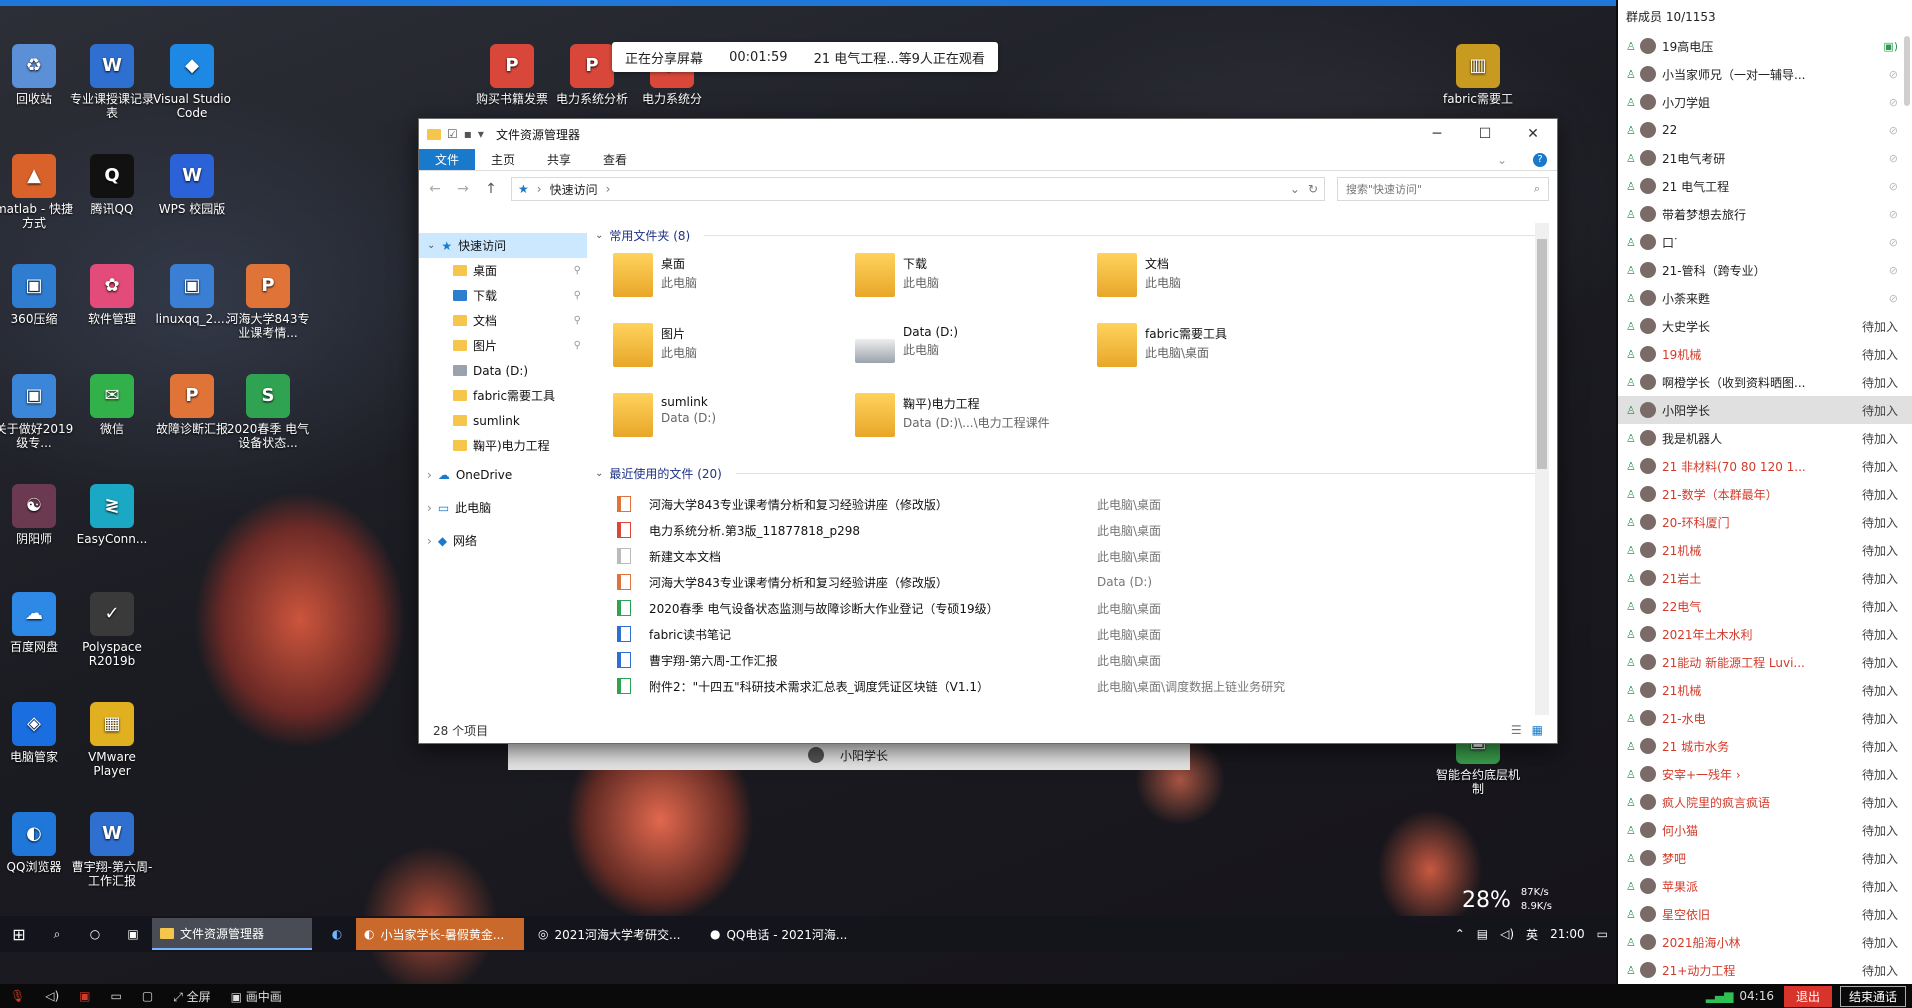 The height and width of the screenshot is (1008, 1912). I want to click on member-row: ♙ 21+动力工程 待加入, so click(1765, 970).